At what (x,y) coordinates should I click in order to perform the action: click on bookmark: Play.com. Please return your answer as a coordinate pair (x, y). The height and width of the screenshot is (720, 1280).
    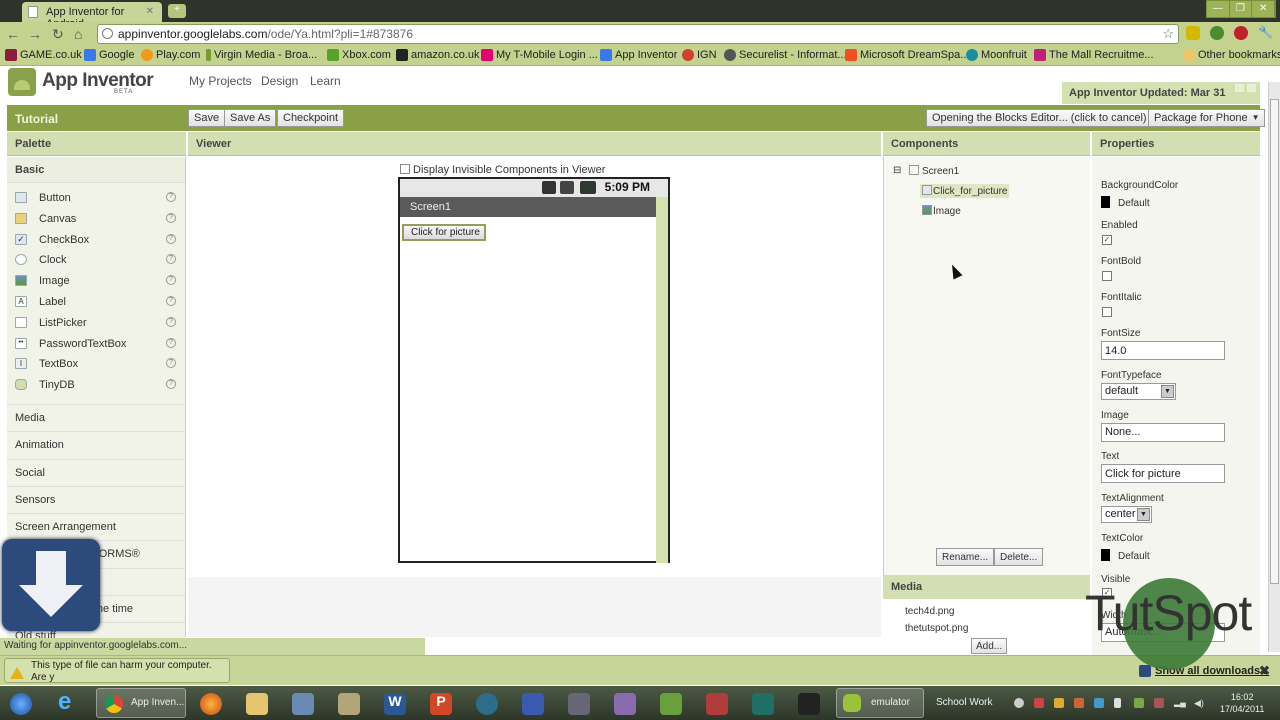
    Looking at the image, I should click on (170, 55).